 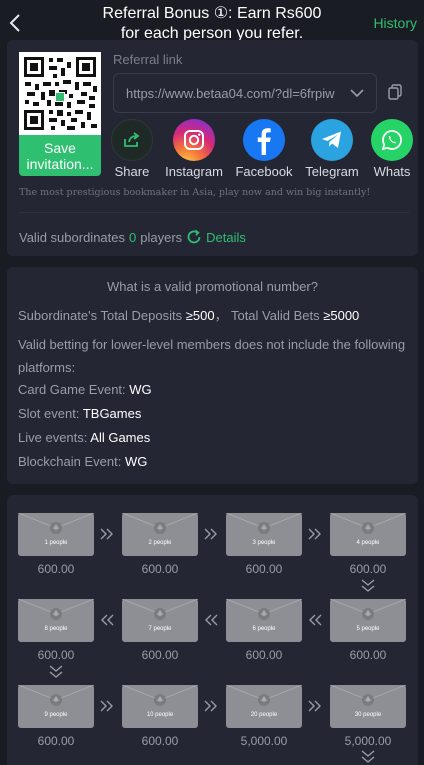 I want to click on divider, so click(x=214, y=212).